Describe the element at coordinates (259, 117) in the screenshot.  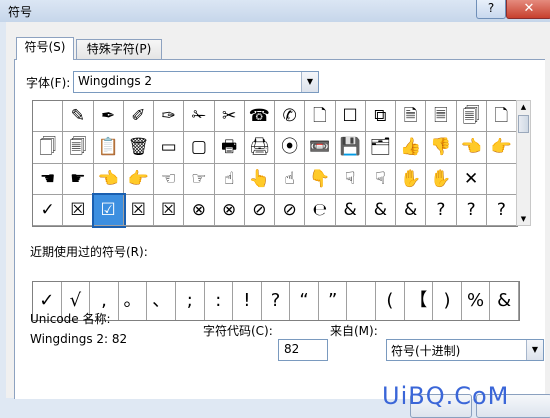
I see `symbol-cell: ☎` at that location.